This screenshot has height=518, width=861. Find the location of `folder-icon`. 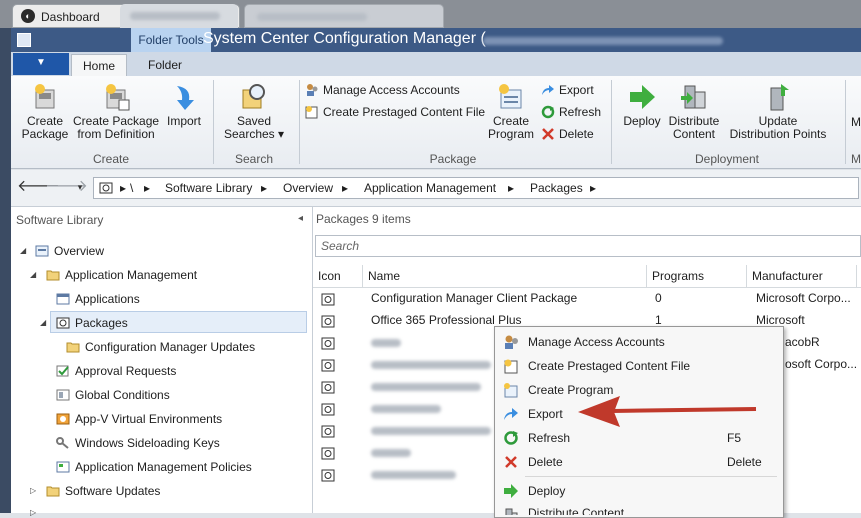

folder-icon is located at coordinates (53, 275).